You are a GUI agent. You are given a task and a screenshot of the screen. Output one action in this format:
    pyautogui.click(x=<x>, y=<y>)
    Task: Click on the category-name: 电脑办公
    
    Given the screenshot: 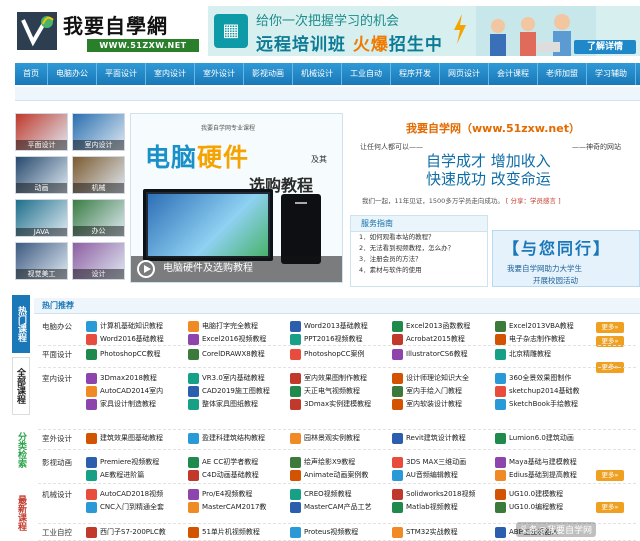 What is the action you would take?
    pyautogui.click(x=57, y=326)
    